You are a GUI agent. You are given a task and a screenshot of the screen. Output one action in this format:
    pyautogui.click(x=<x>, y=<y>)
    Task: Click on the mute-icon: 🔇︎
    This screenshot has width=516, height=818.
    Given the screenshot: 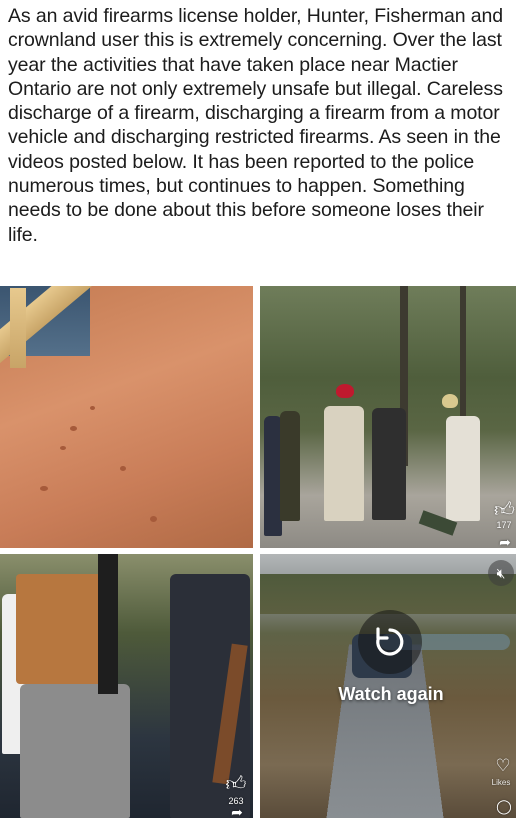 What is the action you would take?
    pyautogui.click(x=501, y=573)
    